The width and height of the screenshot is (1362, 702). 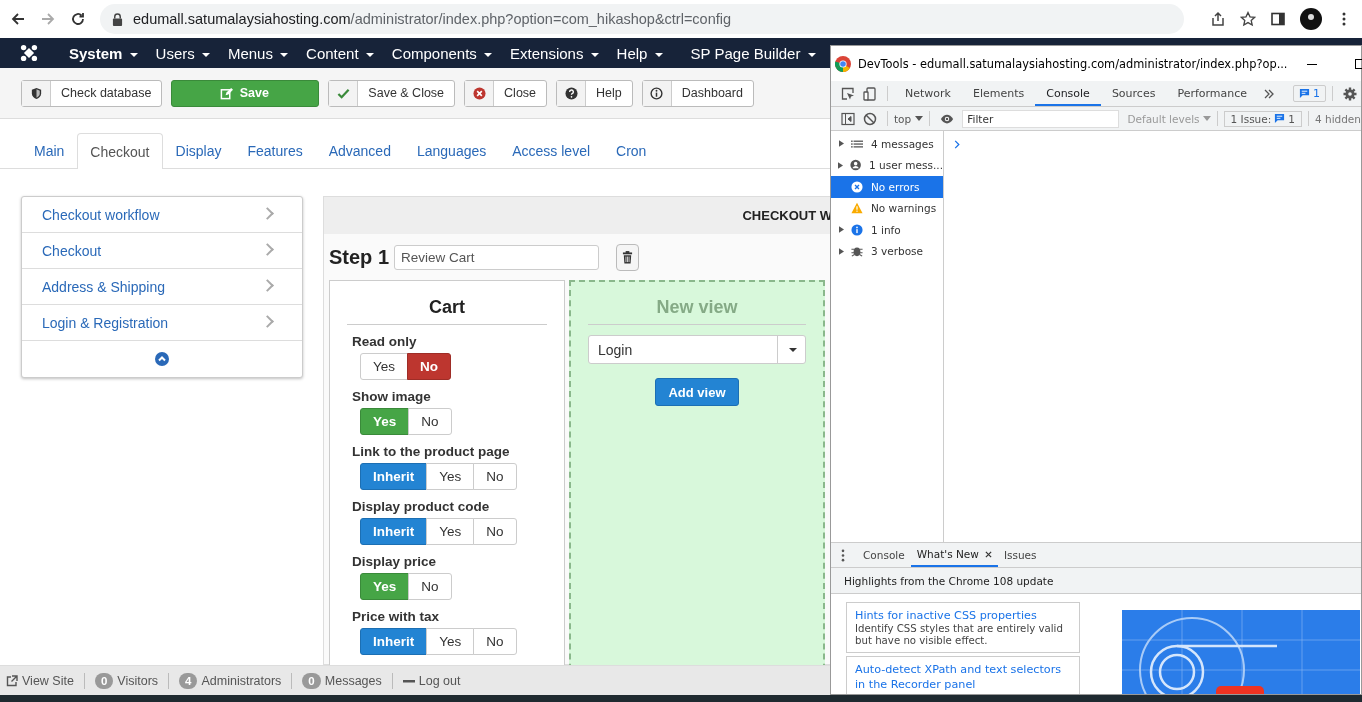 I want to click on nav-menu-item: Users, so click(x=182, y=53).